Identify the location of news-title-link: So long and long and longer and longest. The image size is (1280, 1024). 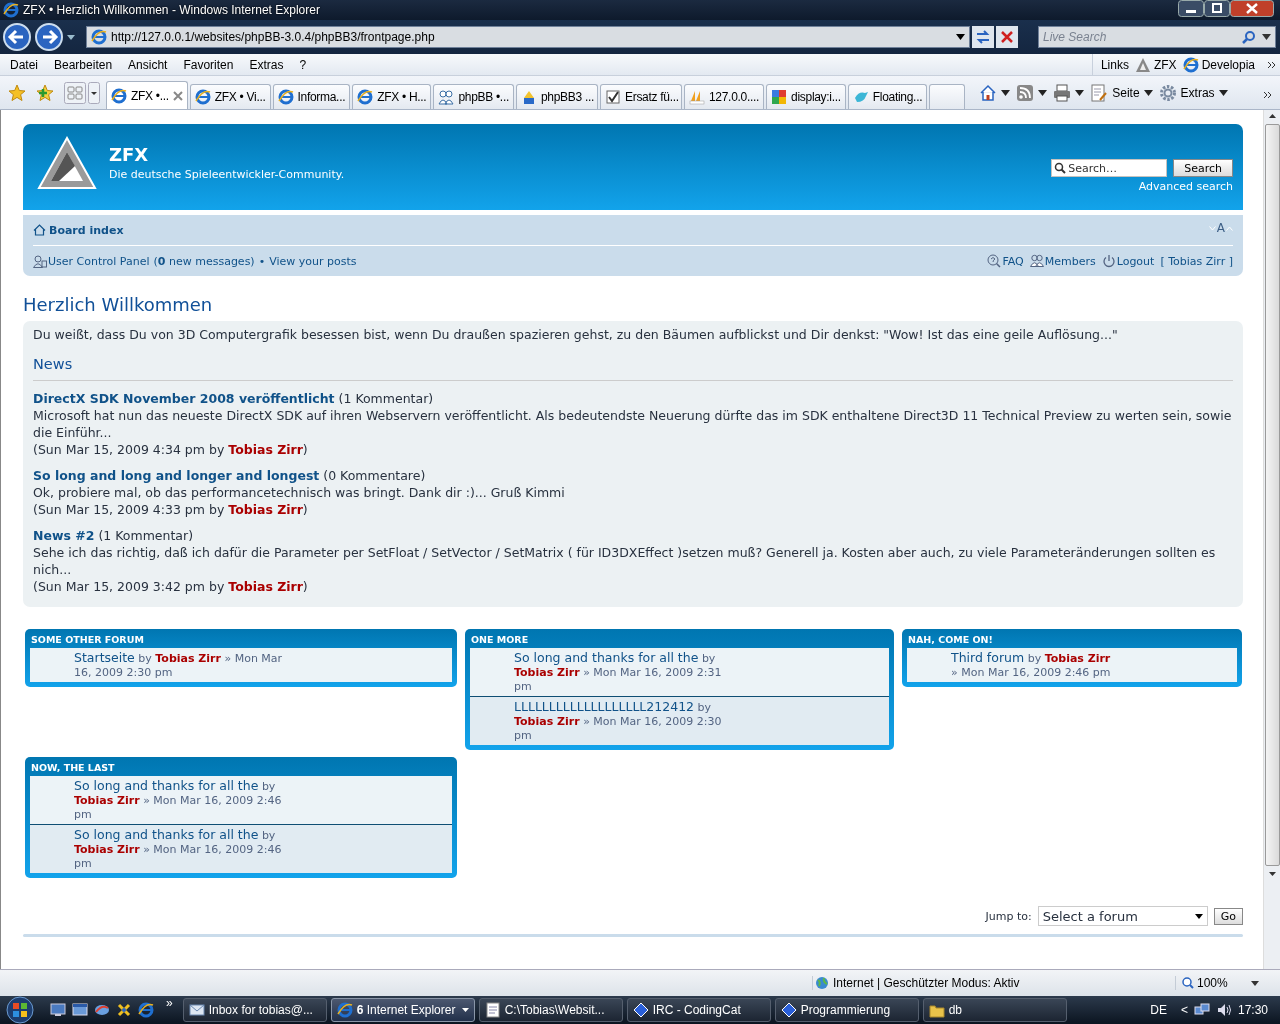
(176, 475).